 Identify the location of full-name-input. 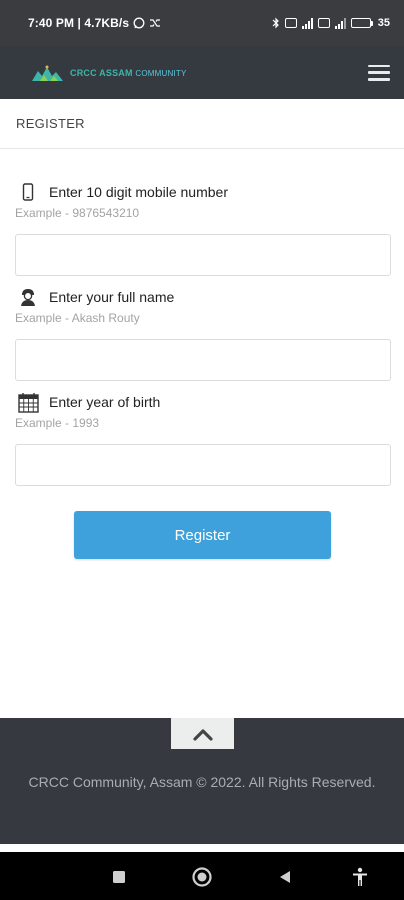
(203, 360).